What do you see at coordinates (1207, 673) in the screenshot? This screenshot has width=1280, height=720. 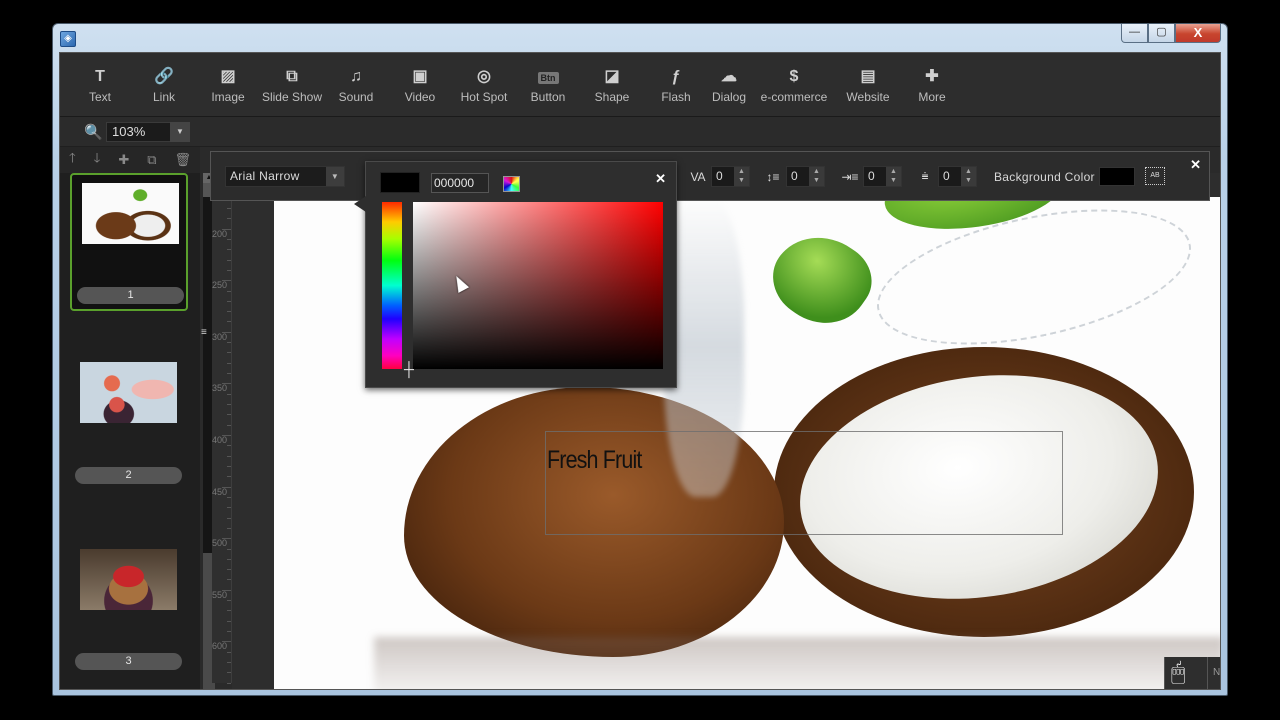 I see `divider` at bounding box center [1207, 673].